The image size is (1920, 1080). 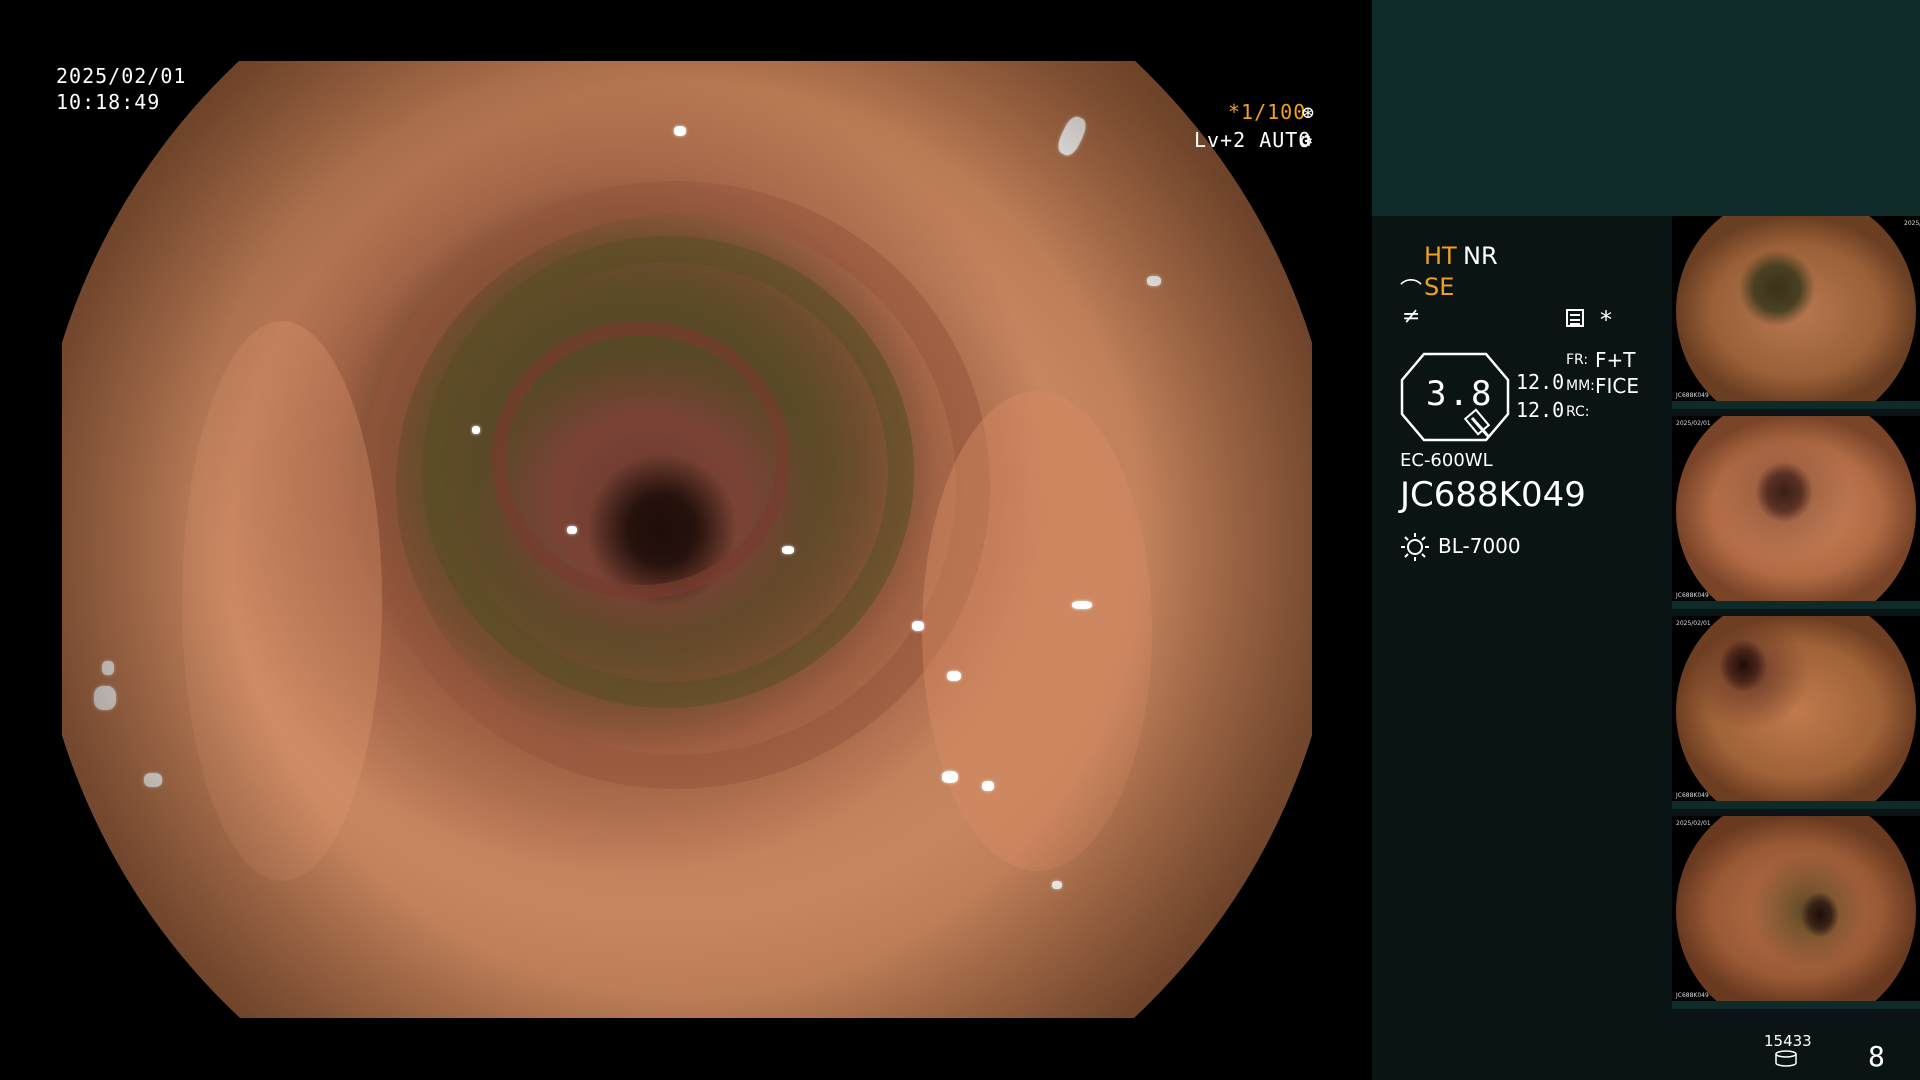 What do you see at coordinates (1479, 546) in the screenshot?
I see `light-source: BL-7000` at bounding box center [1479, 546].